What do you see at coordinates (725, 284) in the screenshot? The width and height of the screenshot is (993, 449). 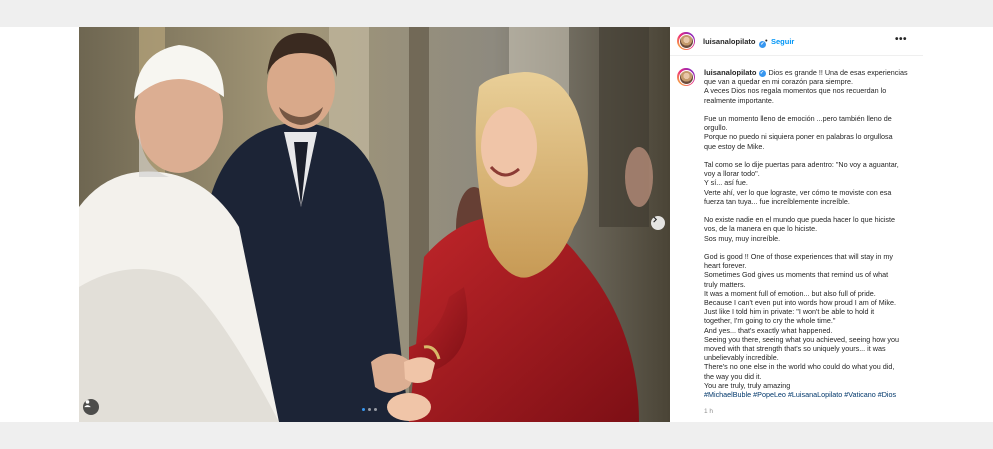 I see `caption-line: truly matters.` at bounding box center [725, 284].